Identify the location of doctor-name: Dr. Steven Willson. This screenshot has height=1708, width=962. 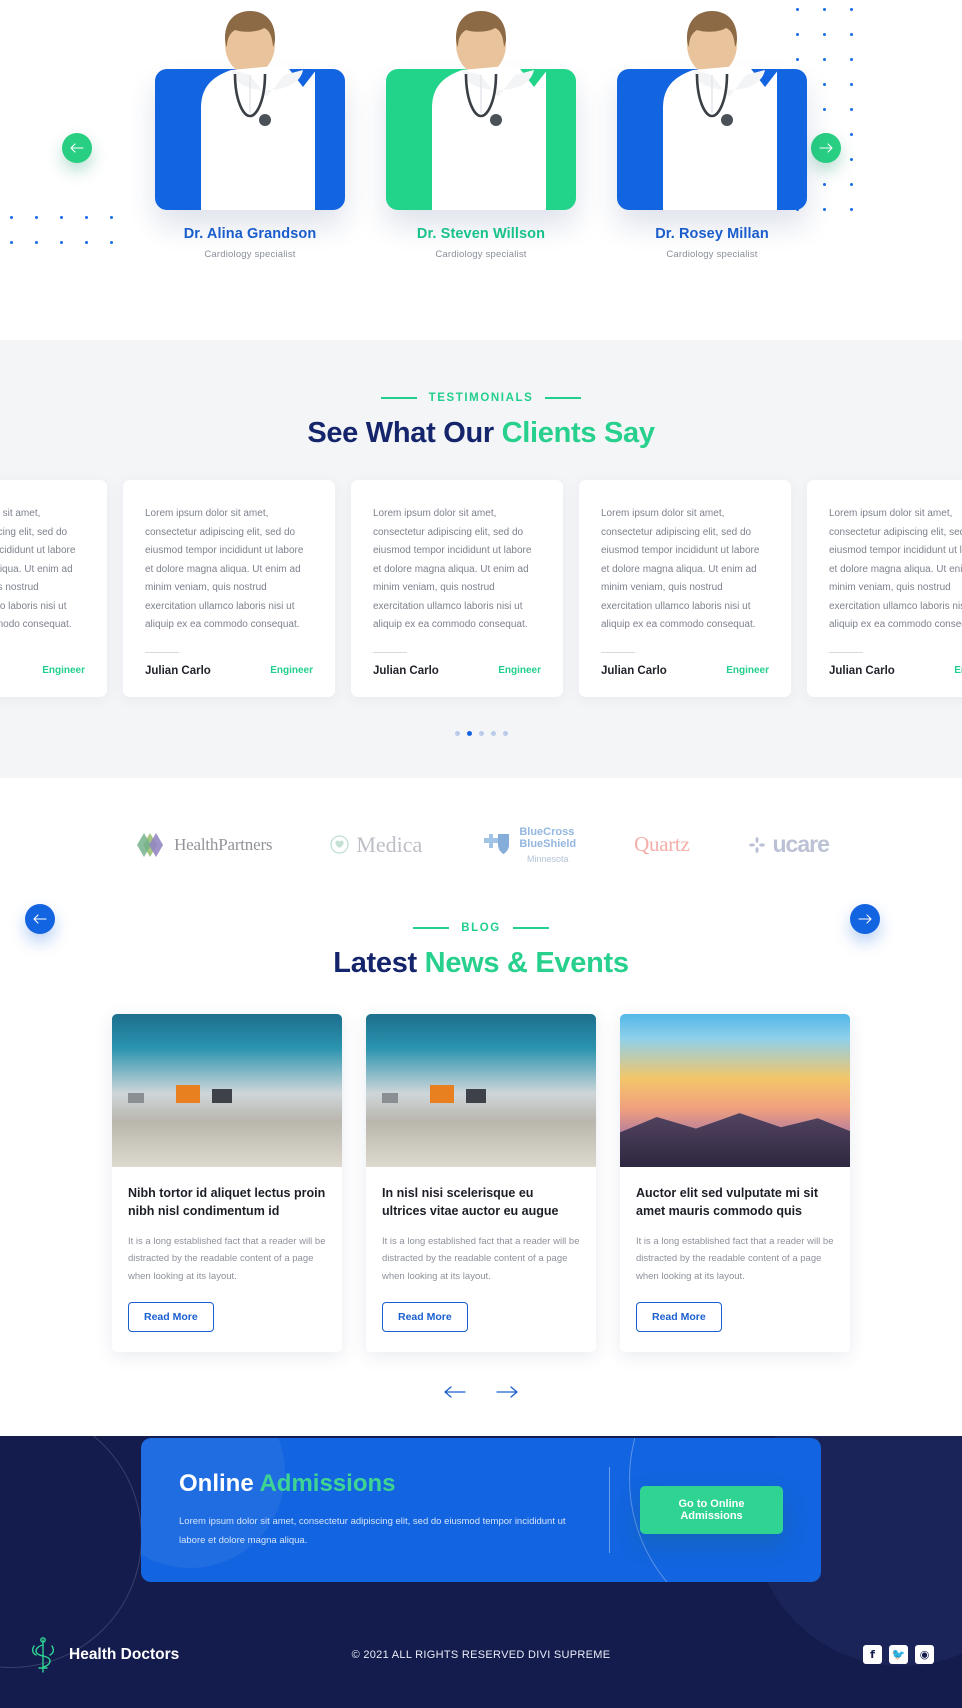
(481, 234).